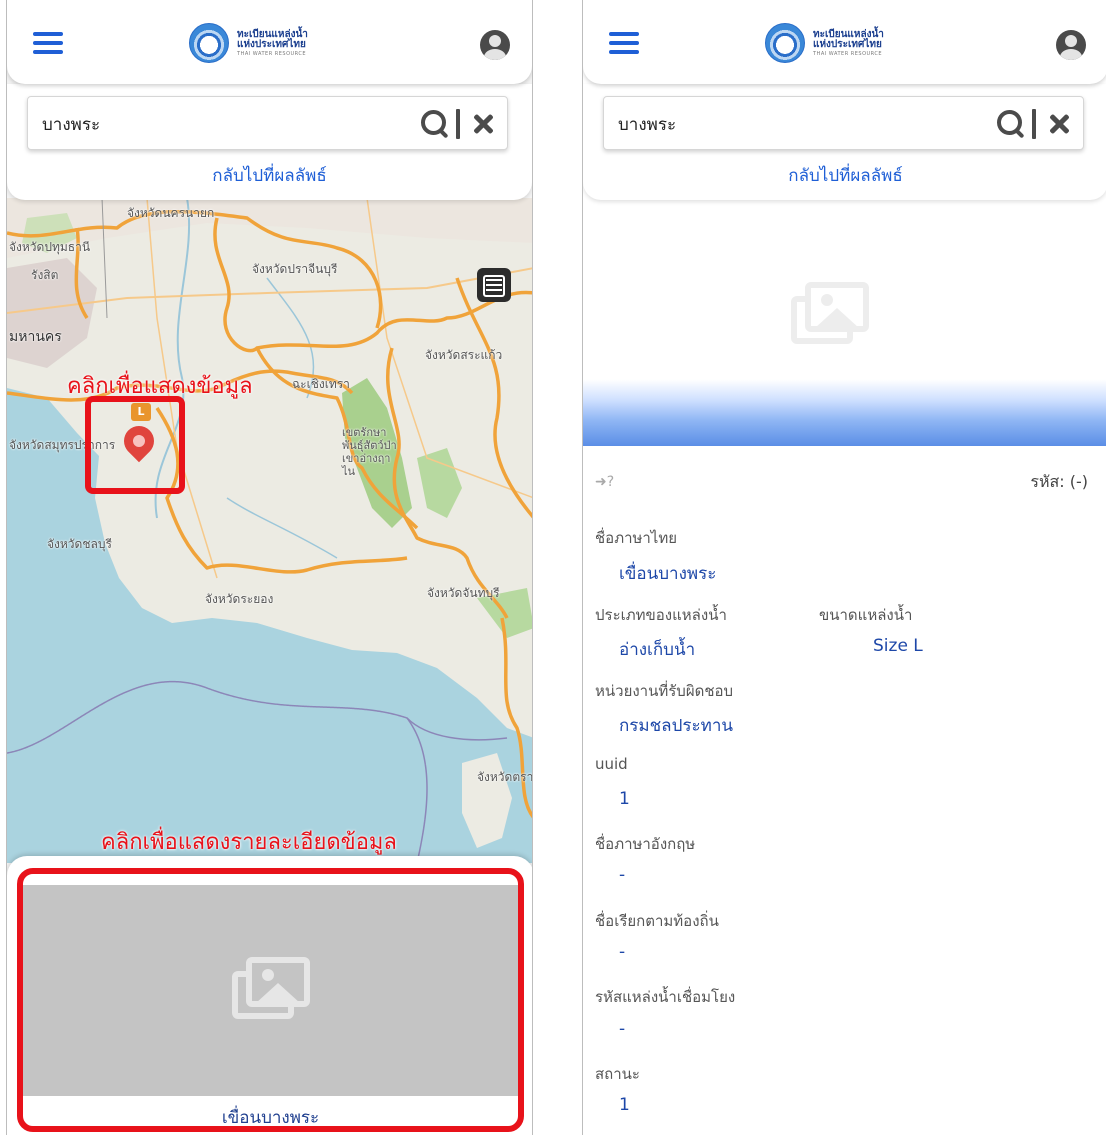  I want to click on map-label: รังสิต, so click(45, 275).